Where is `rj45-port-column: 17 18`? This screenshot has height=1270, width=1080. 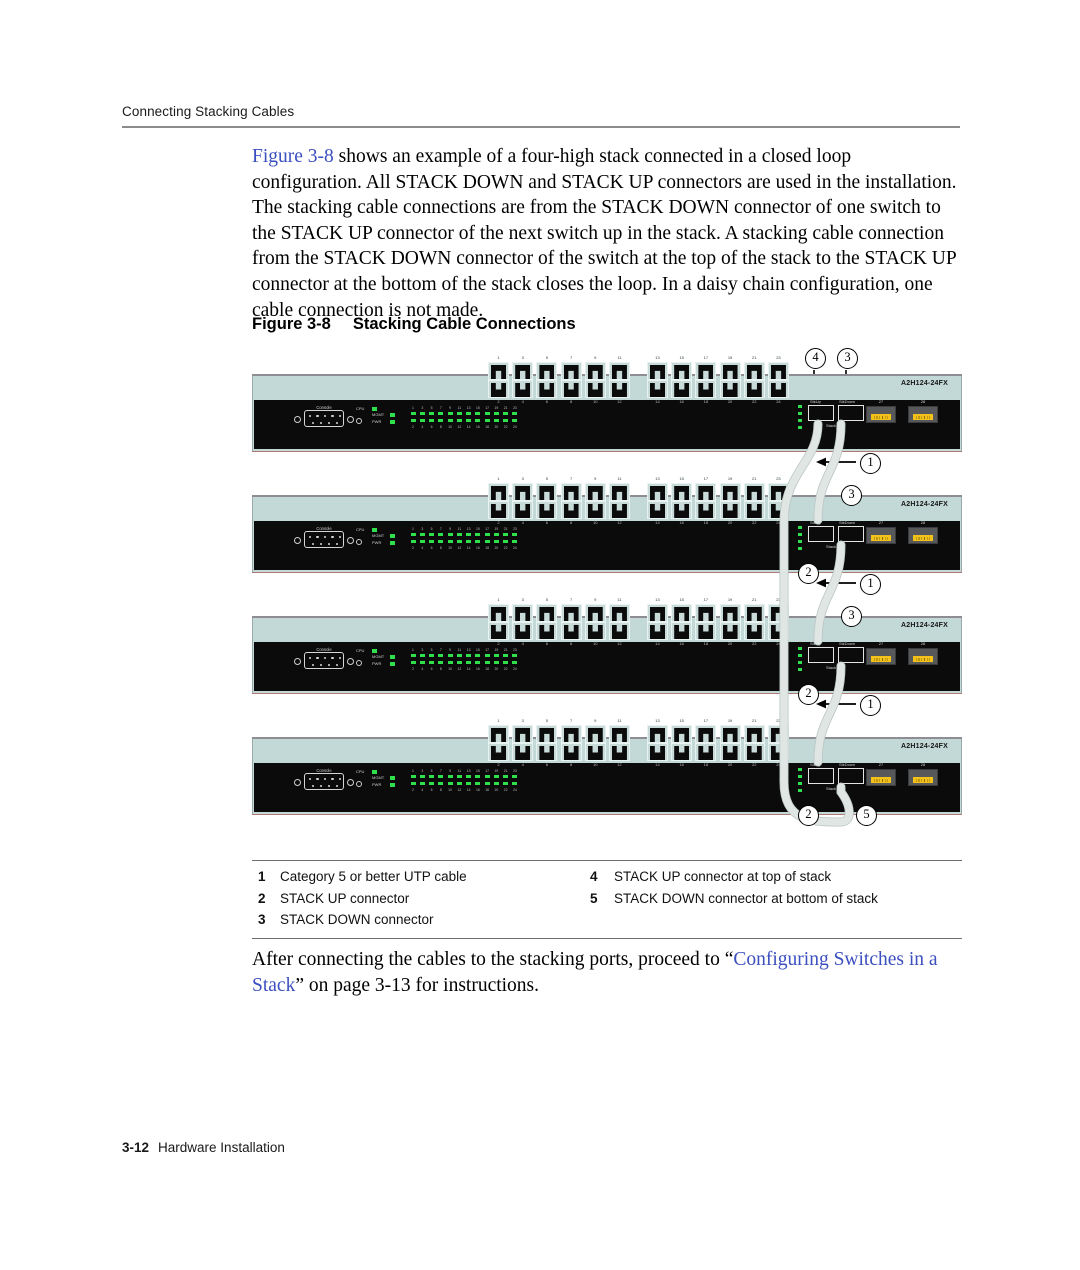 rj45-port-column: 17 18 is located at coordinates (706, 380).